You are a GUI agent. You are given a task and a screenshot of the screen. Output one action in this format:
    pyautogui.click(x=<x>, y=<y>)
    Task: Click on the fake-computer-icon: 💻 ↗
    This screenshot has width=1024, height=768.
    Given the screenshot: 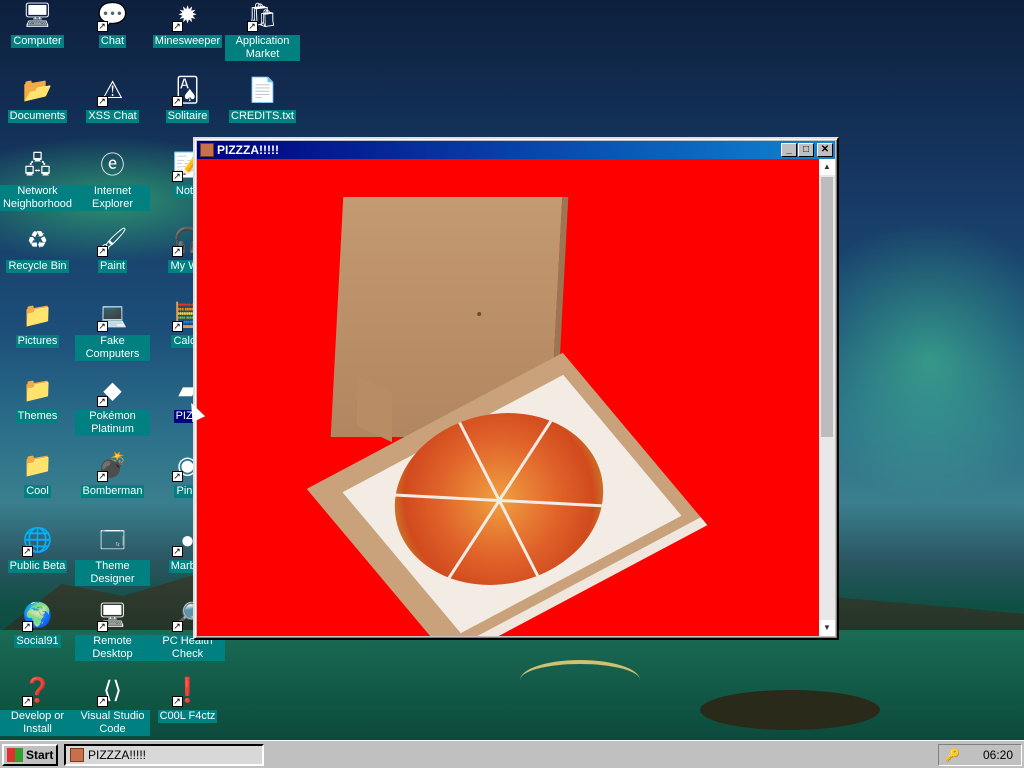 What is the action you would take?
    pyautogui.click(x=112, y=317)
    